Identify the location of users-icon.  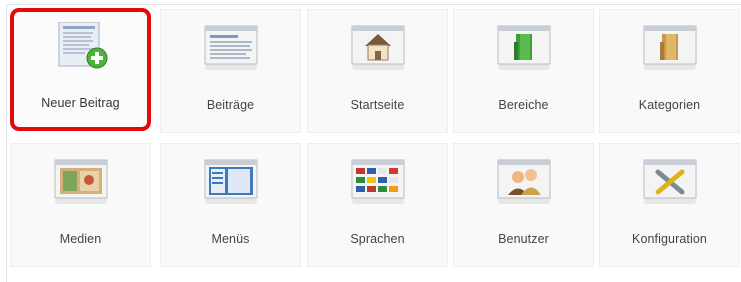
(523, 181).